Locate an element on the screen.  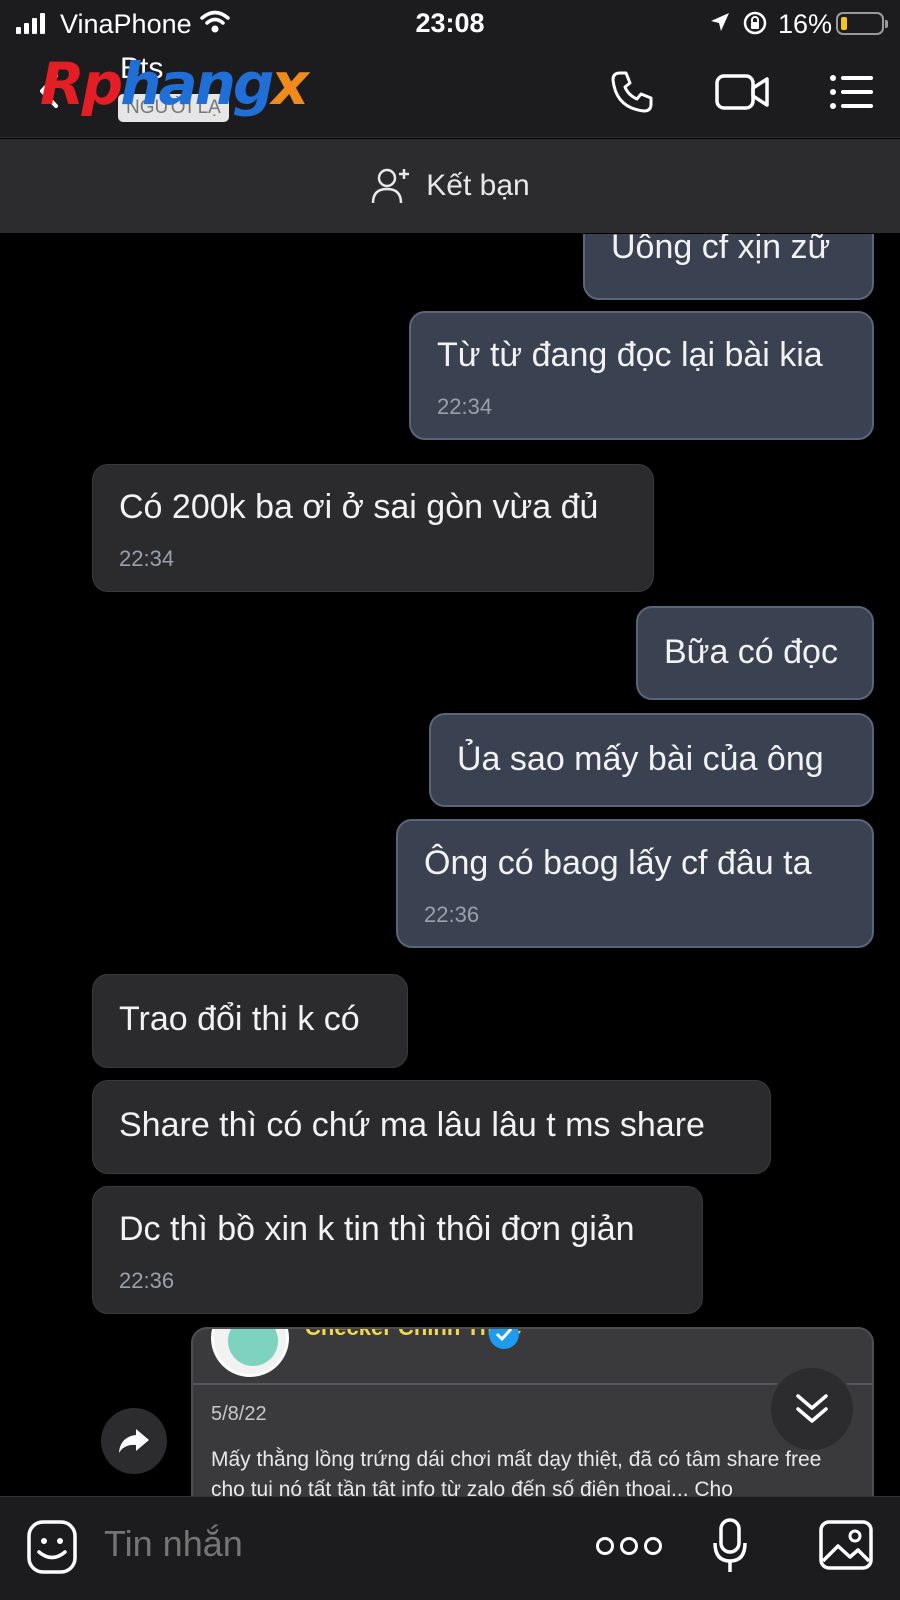
more-options-button is located at coordinates (629, 1546).